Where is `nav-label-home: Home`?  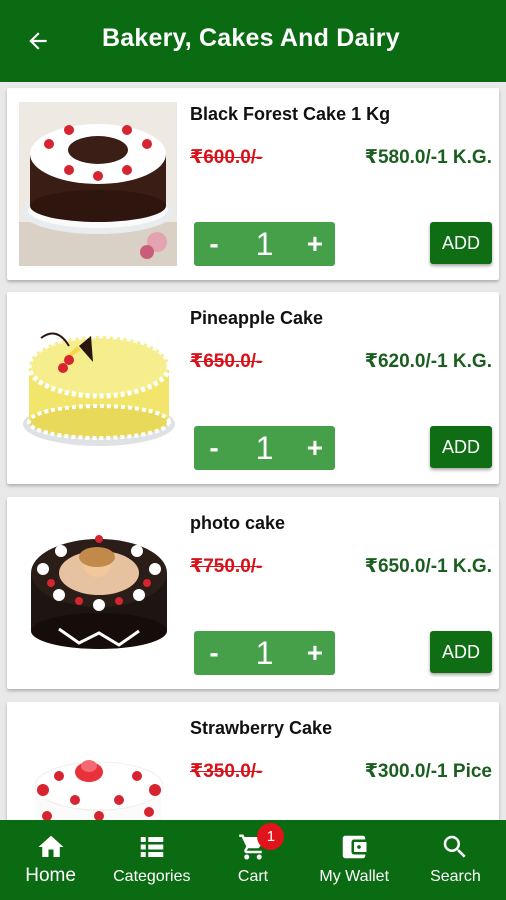
nav-label-home: Home is located at coordinates (50, 875).